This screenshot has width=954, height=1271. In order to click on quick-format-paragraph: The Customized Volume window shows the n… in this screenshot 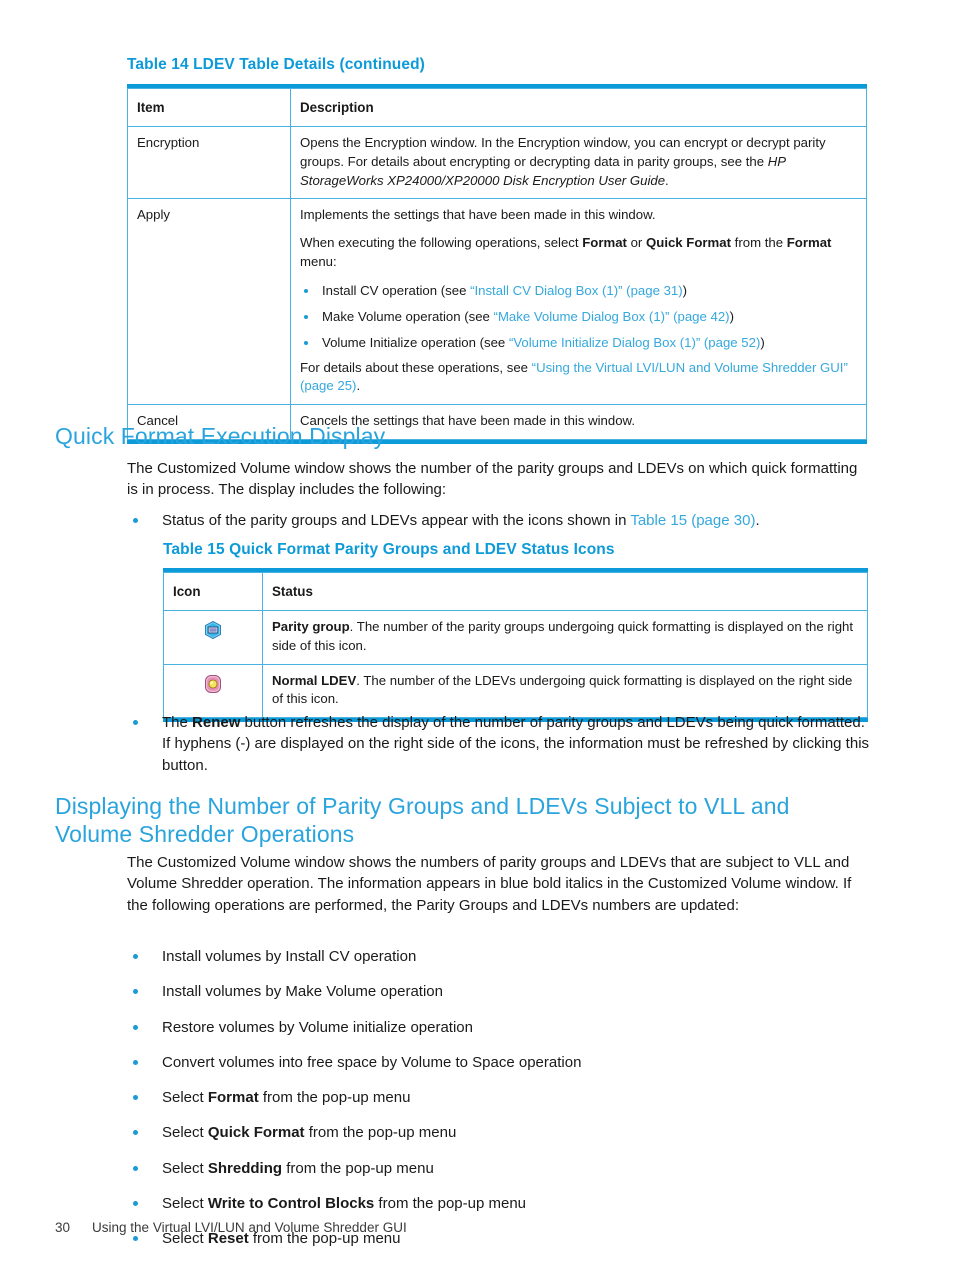, I will do `click(492, 479)`.